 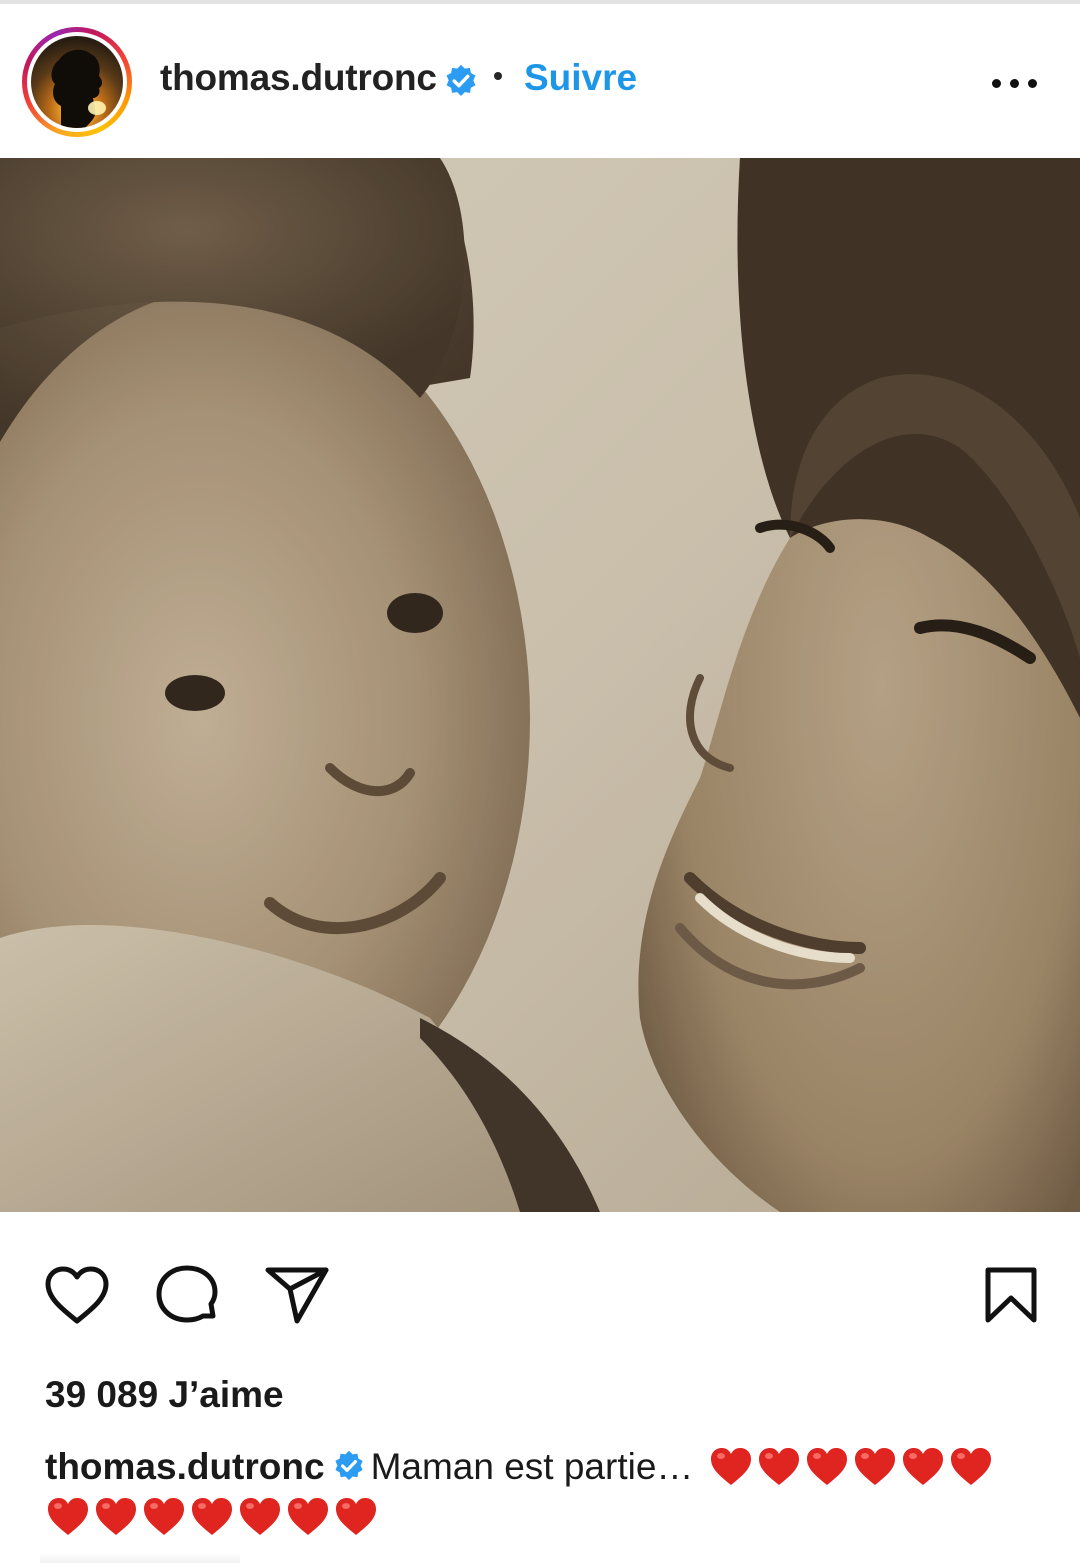 What do you see at coordinates (77, 1295) in the screenshot?
I see `heart-outline-icon` at bounding box center [77, 1295].